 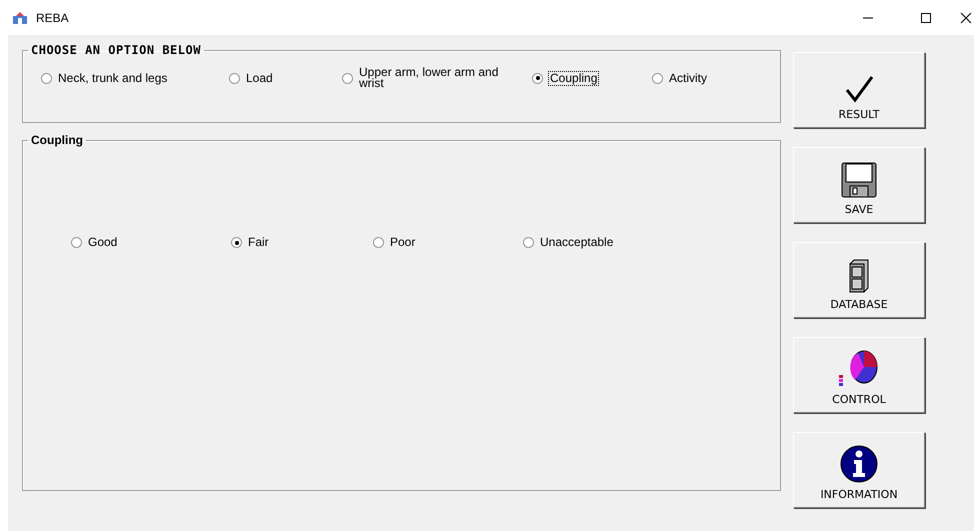 I want to click on app-icon, so click(x=20, y=17).